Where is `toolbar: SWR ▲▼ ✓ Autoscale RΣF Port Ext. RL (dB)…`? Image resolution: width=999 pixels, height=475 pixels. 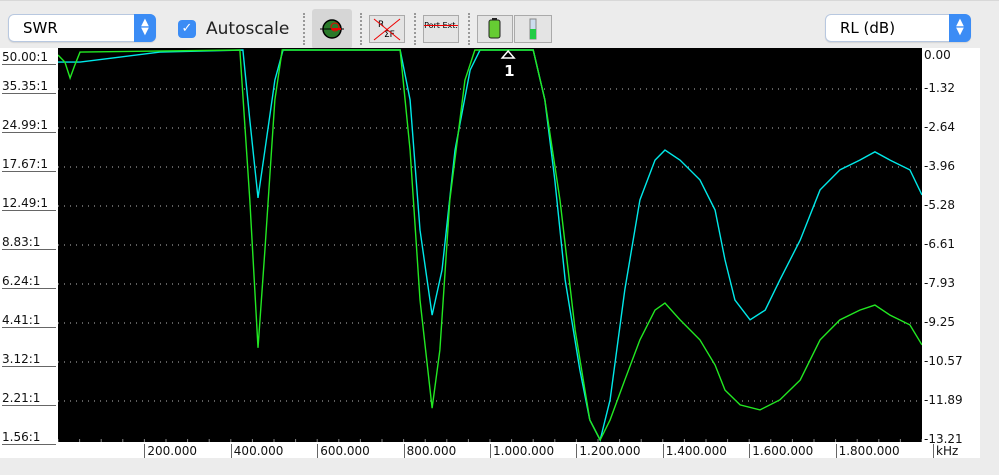
toolbar: SWR ▲▼ ✓ Autoscale RΣF Port Ext. RL (dB)… is located at coordinates (499, 24).